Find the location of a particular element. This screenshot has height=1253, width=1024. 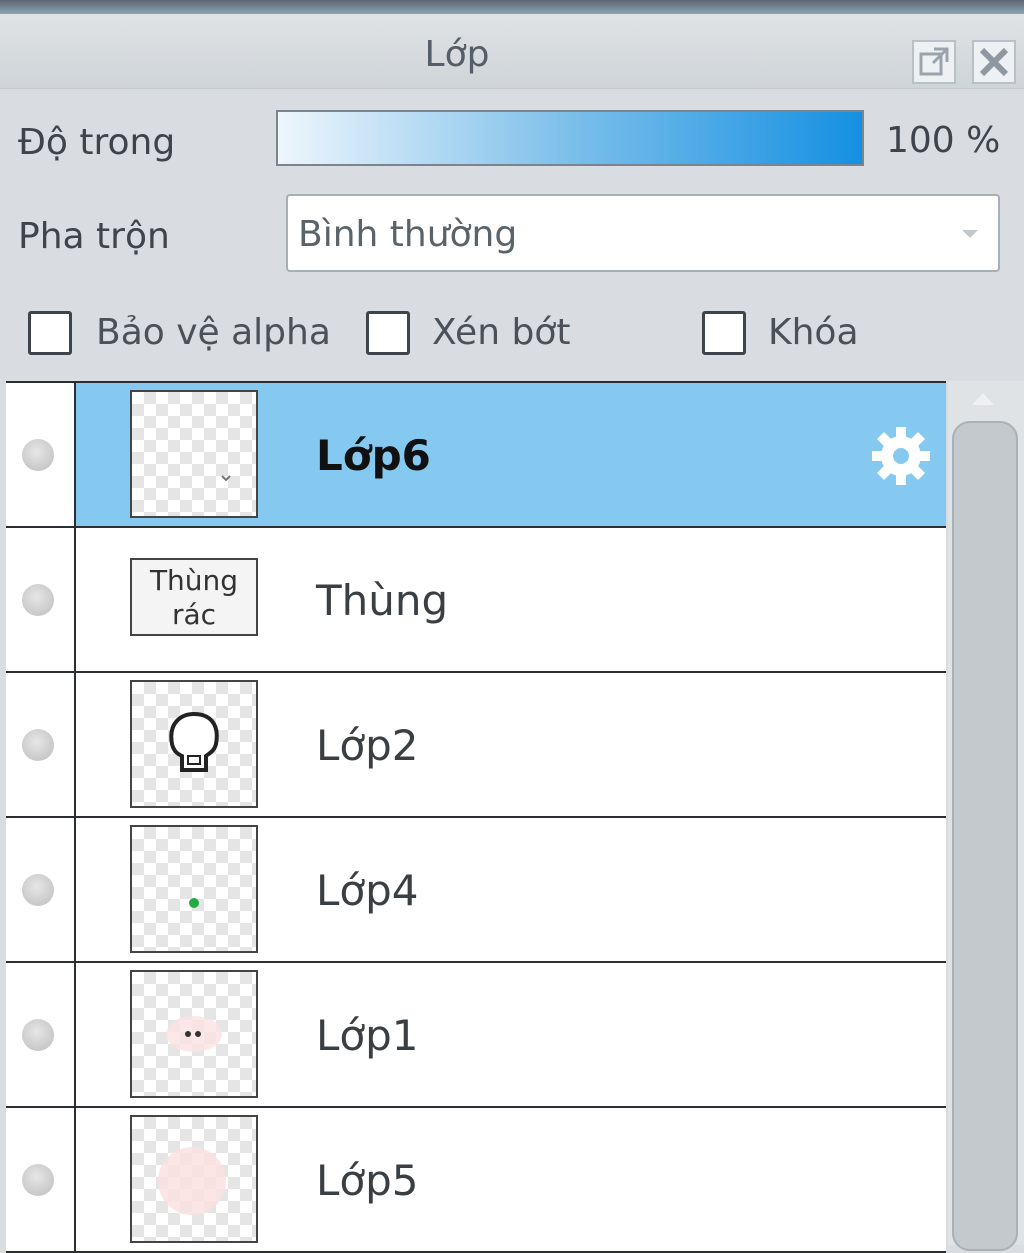

layer-main: Lớp6 is located at coordinates (511, 454).